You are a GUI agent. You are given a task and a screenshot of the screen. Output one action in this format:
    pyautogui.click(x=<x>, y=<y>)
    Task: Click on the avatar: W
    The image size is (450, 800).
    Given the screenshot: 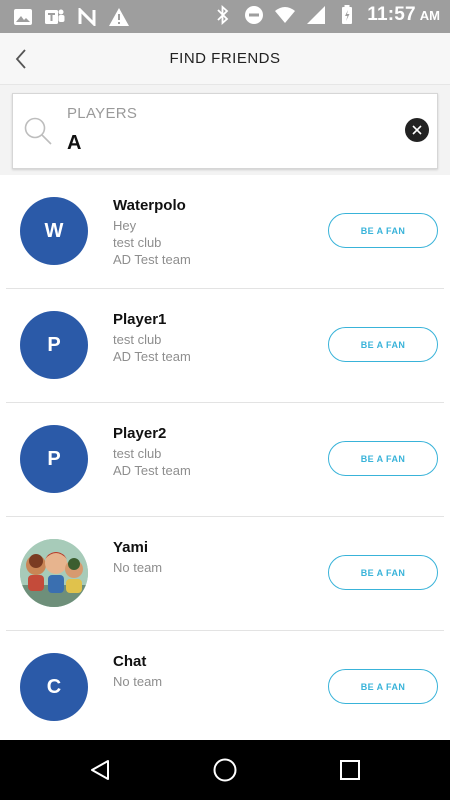 What is the action you would take?
    pyautogui.click(x=54, y=231)
    